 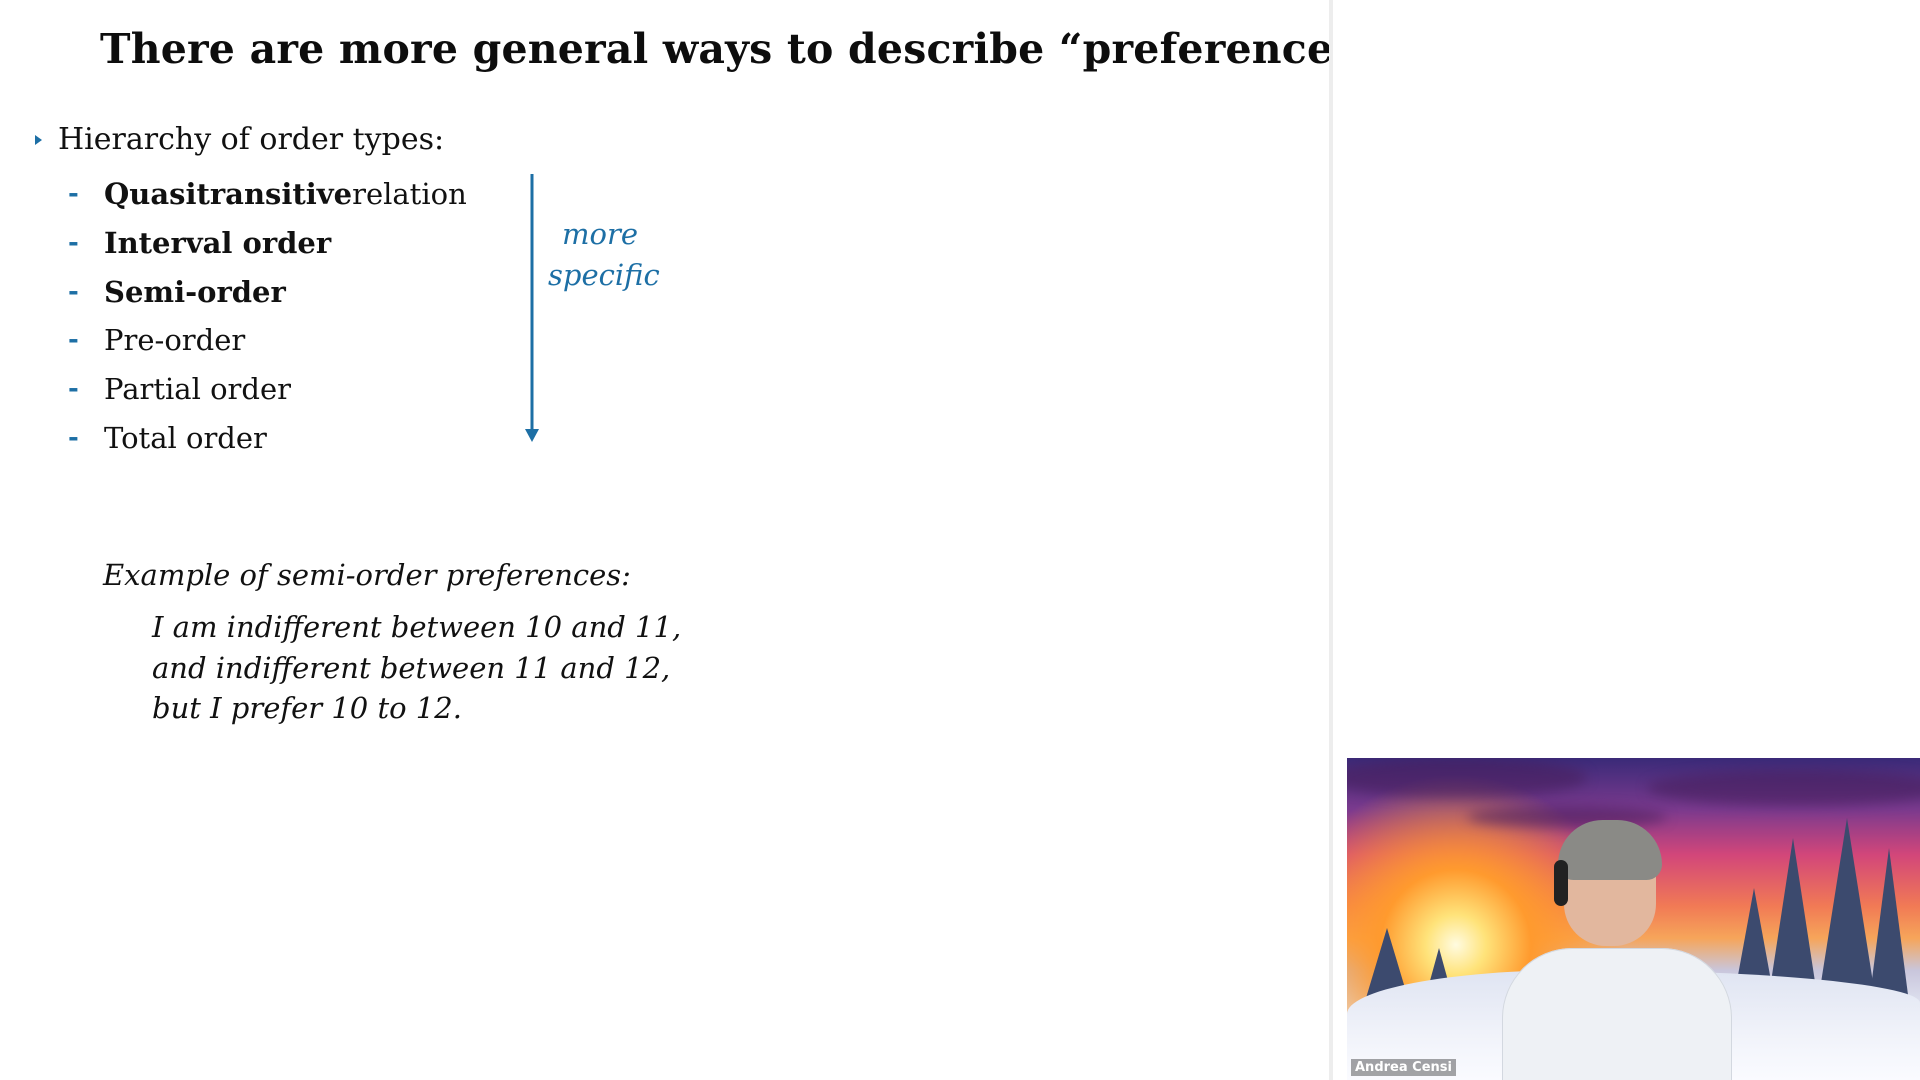 I want to click on list-item: - Interval order, so click(x=267, y=243).